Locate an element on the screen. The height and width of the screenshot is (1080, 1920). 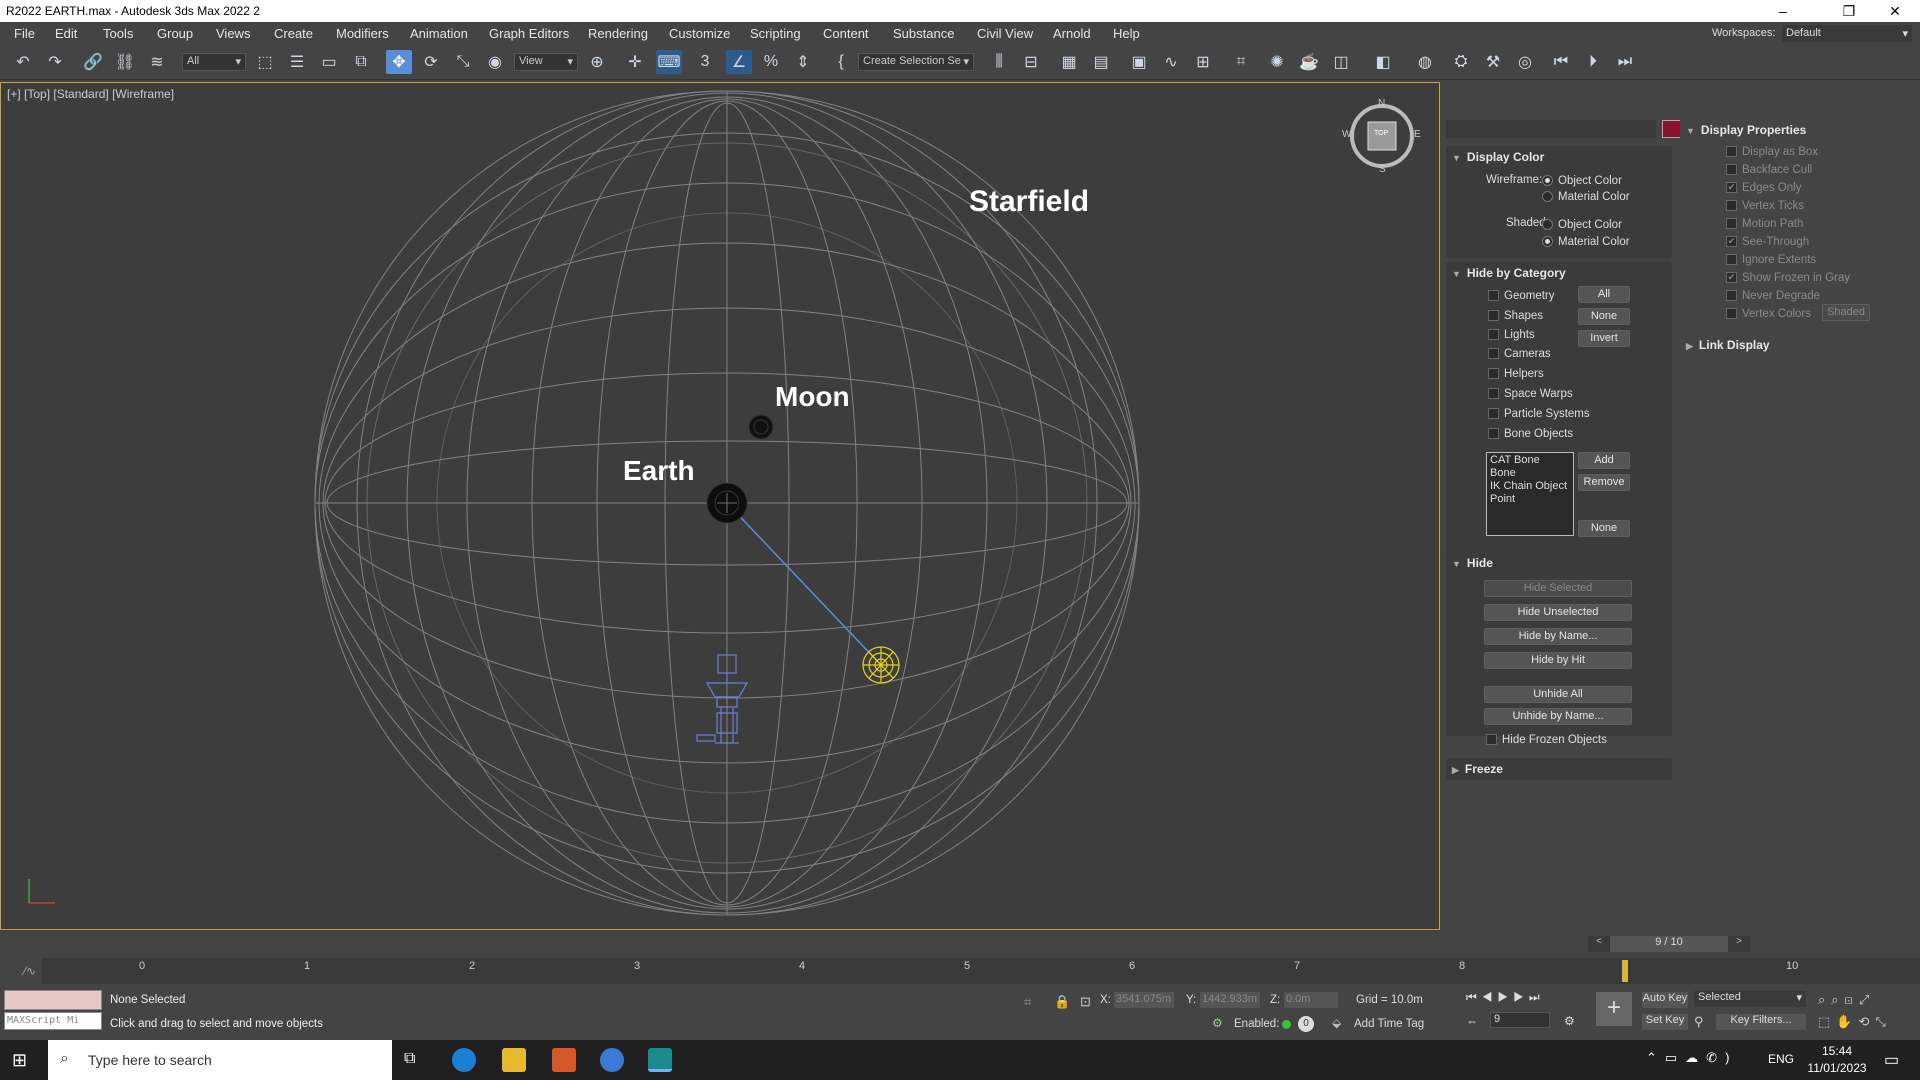
menu-graph-editors: Graph Editors is located at coordinates (529, 33).